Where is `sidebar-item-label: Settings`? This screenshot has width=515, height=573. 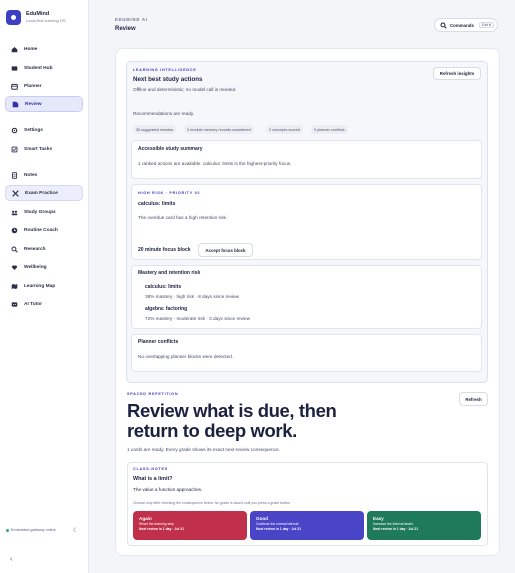
sidebar-item-label: Settings is located at coordinates (33, 130).